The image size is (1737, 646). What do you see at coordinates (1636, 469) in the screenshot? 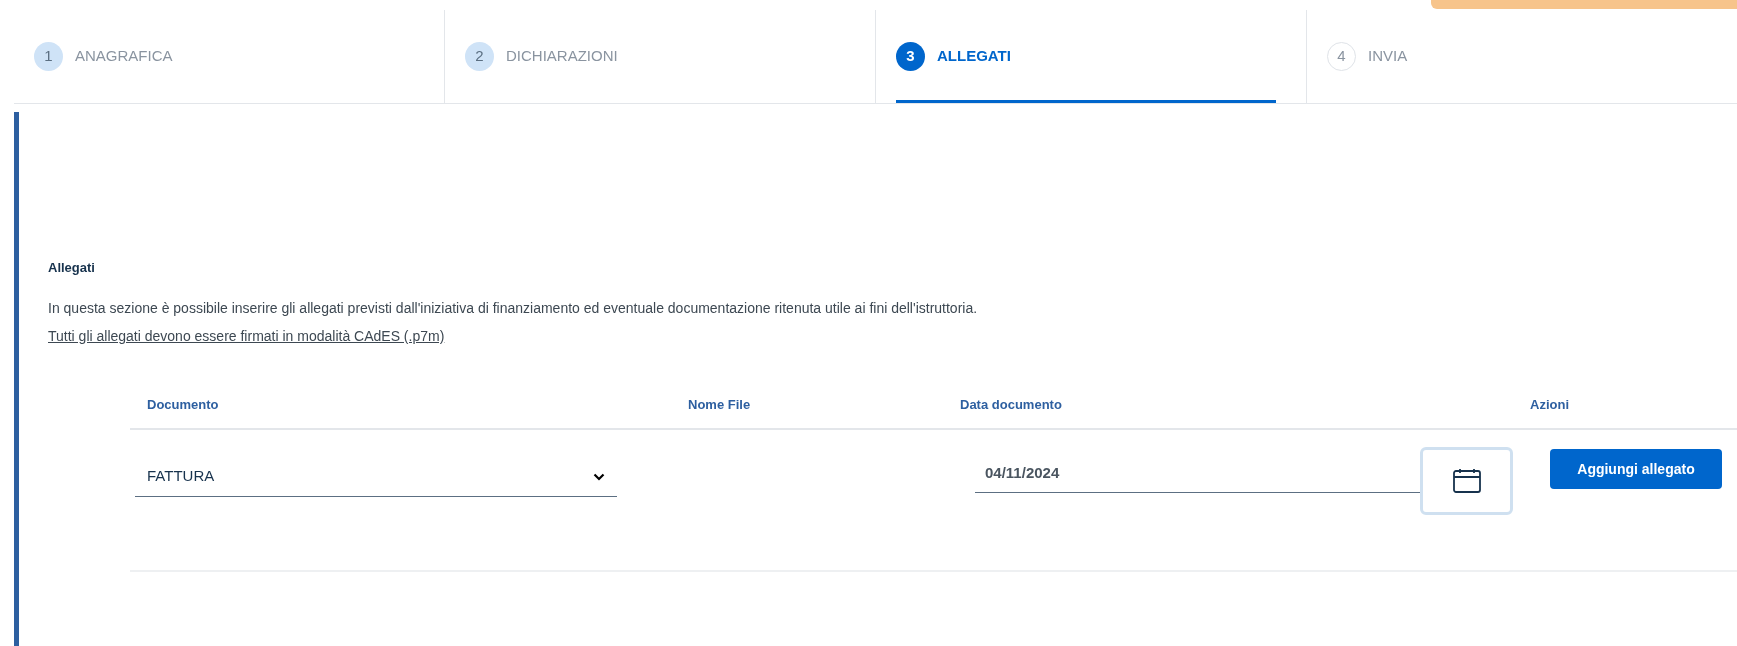
I see `add-attachment-button: Aggiungi allegato` at bounding box center [1636, 469].